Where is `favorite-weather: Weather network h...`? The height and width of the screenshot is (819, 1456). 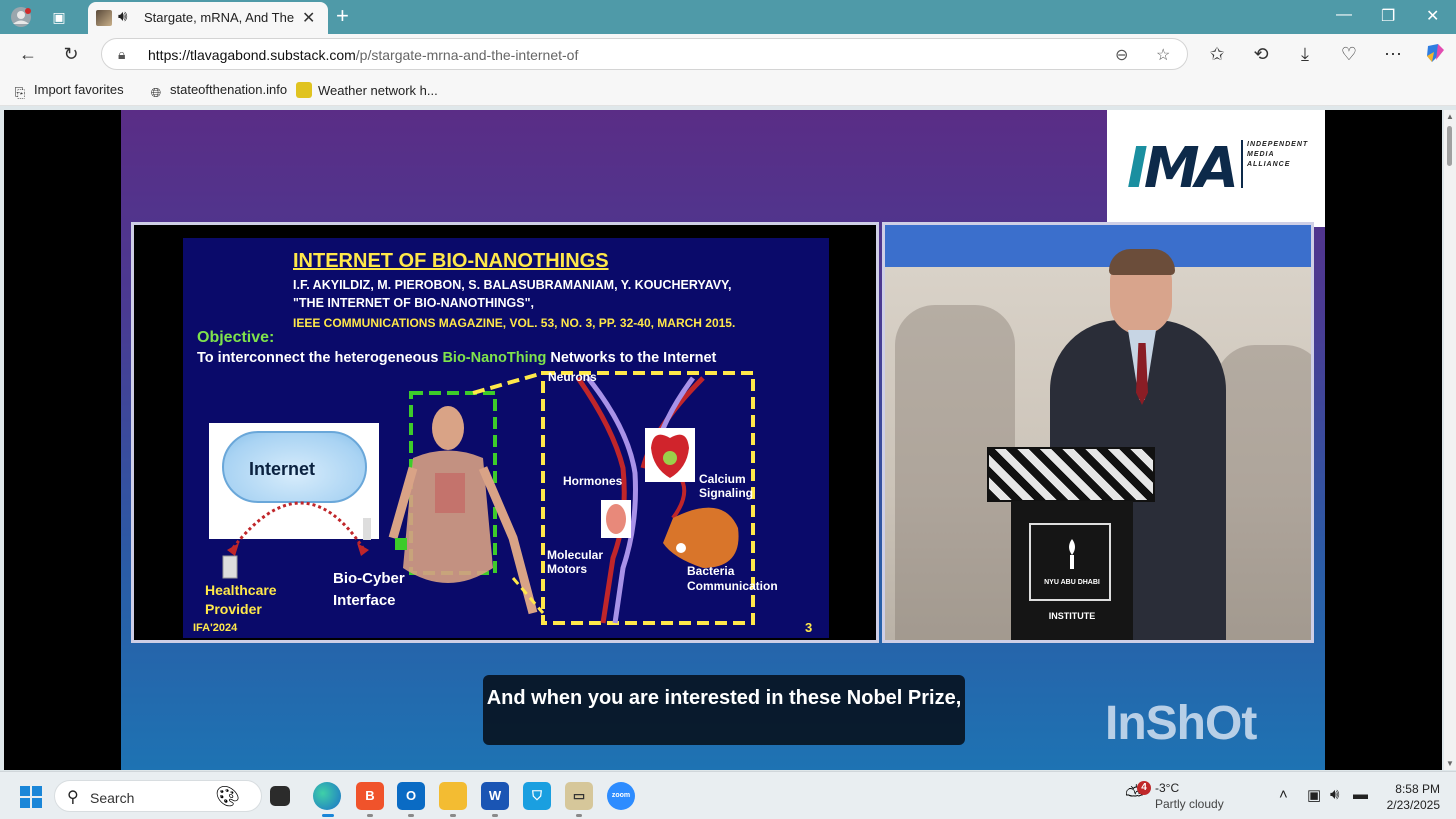 favorite-weather: Weather network h... is located at coordinates (367, 90).